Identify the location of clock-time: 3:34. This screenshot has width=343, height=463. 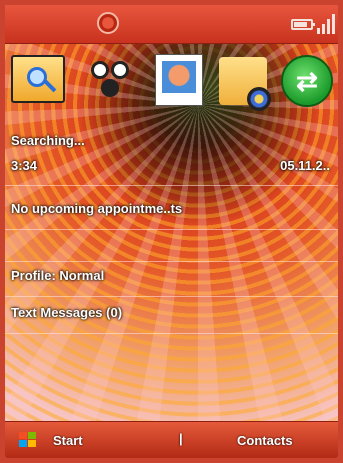
(24, 165).